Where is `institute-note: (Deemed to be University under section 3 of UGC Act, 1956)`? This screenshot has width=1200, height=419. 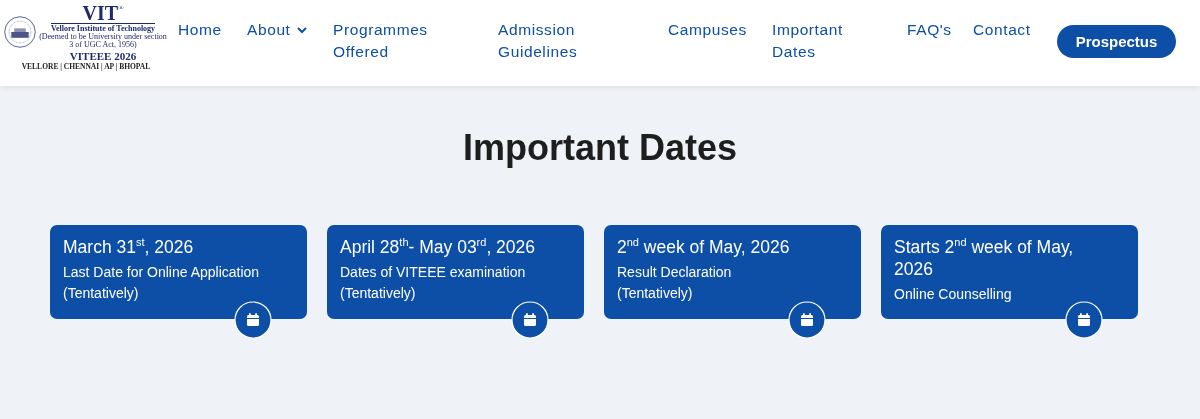 institute-note: (Deemed to be University under section 3 of UGC Act, 1956) is located at coordinates (103, 41).